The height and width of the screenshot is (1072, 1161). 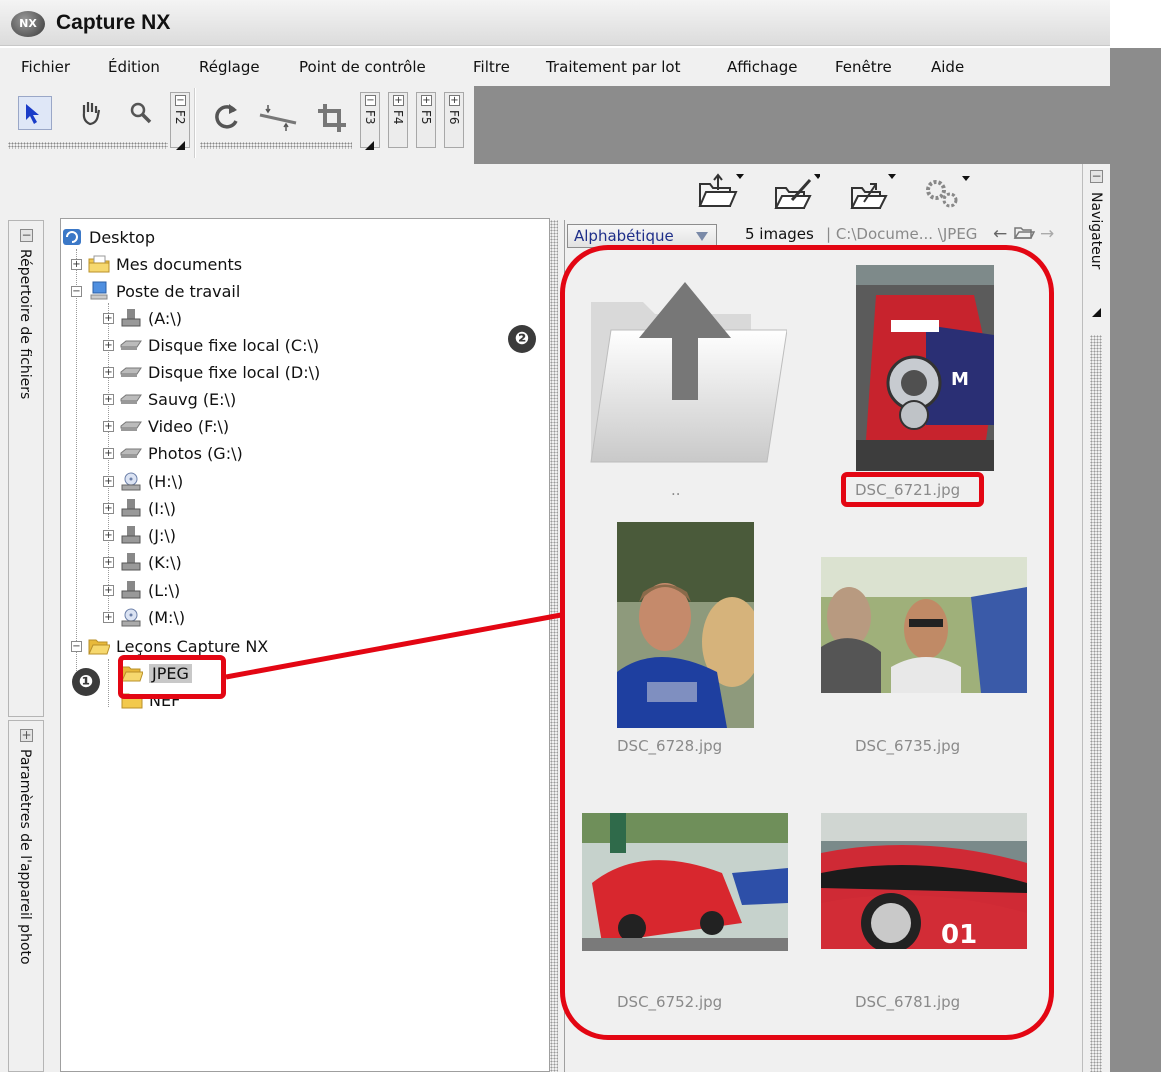 What do you see at coordinates (86, 682) in the screenshot?
I see `step-badge-1: ❶` at bounding box center [86, 682].